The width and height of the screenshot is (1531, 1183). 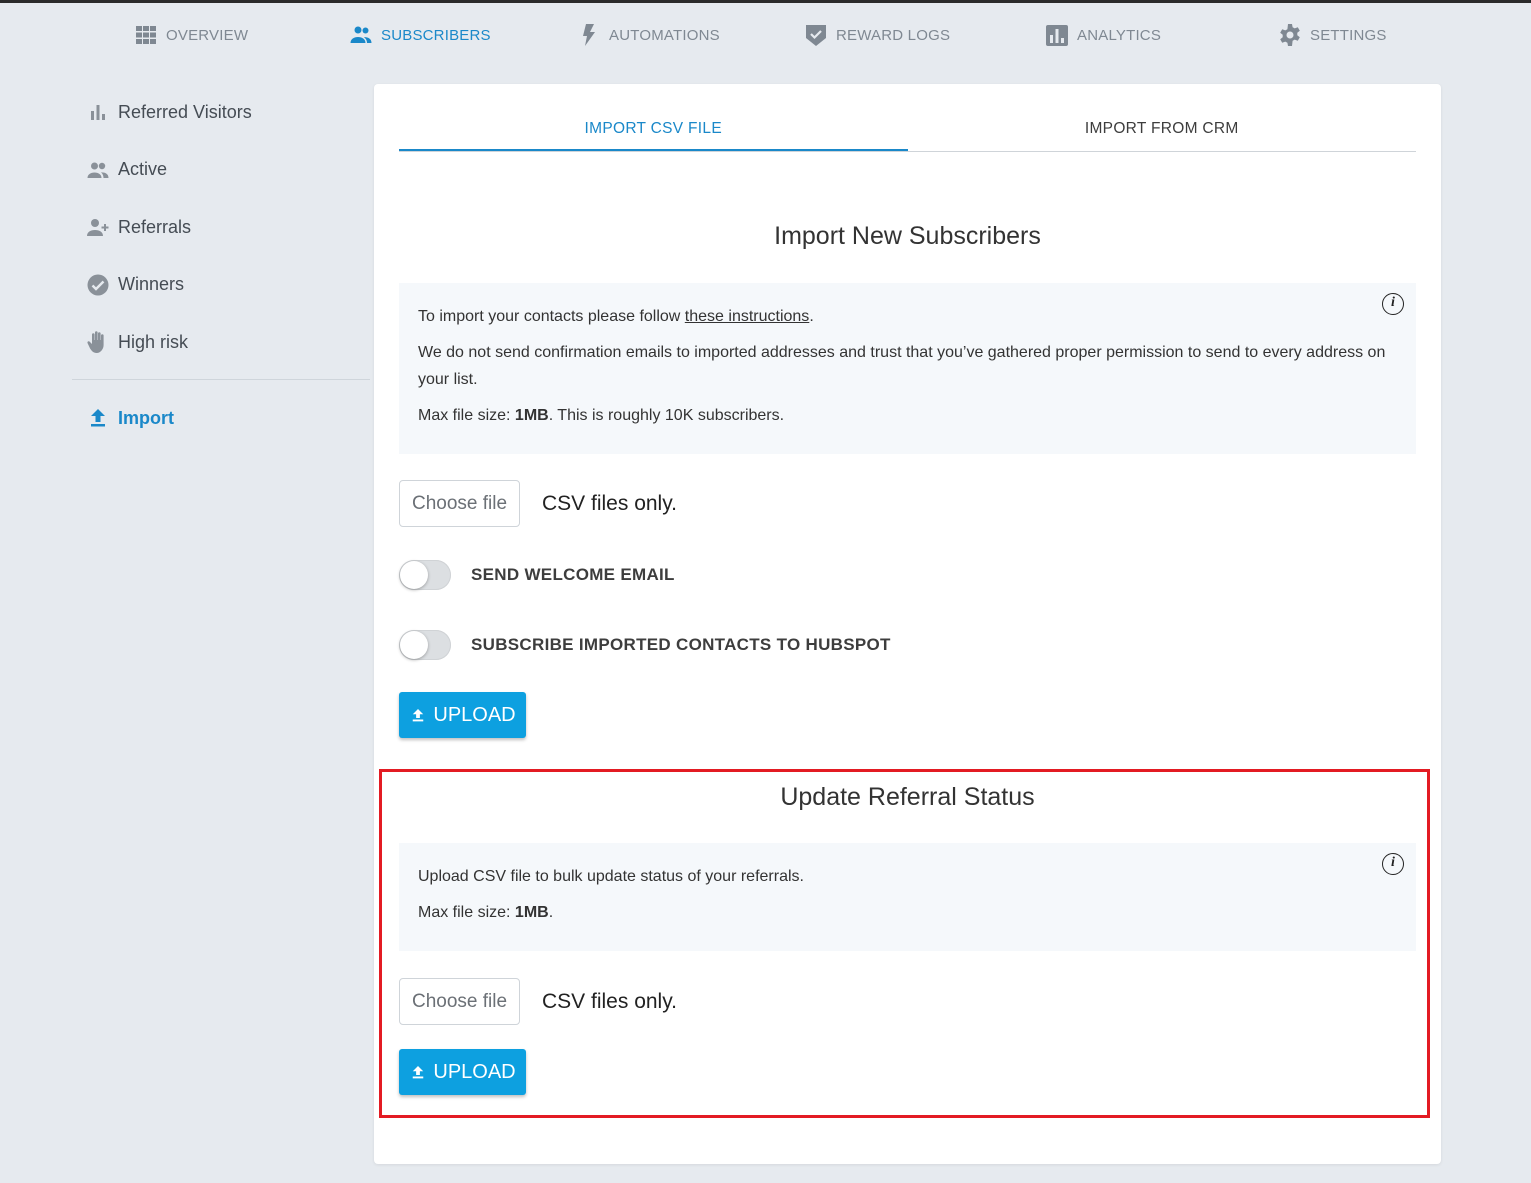 What do you see at coordinates (609, 503) in the screenshot?
I see `file-hint: CSV files only.` at bounding box center [609, 503].